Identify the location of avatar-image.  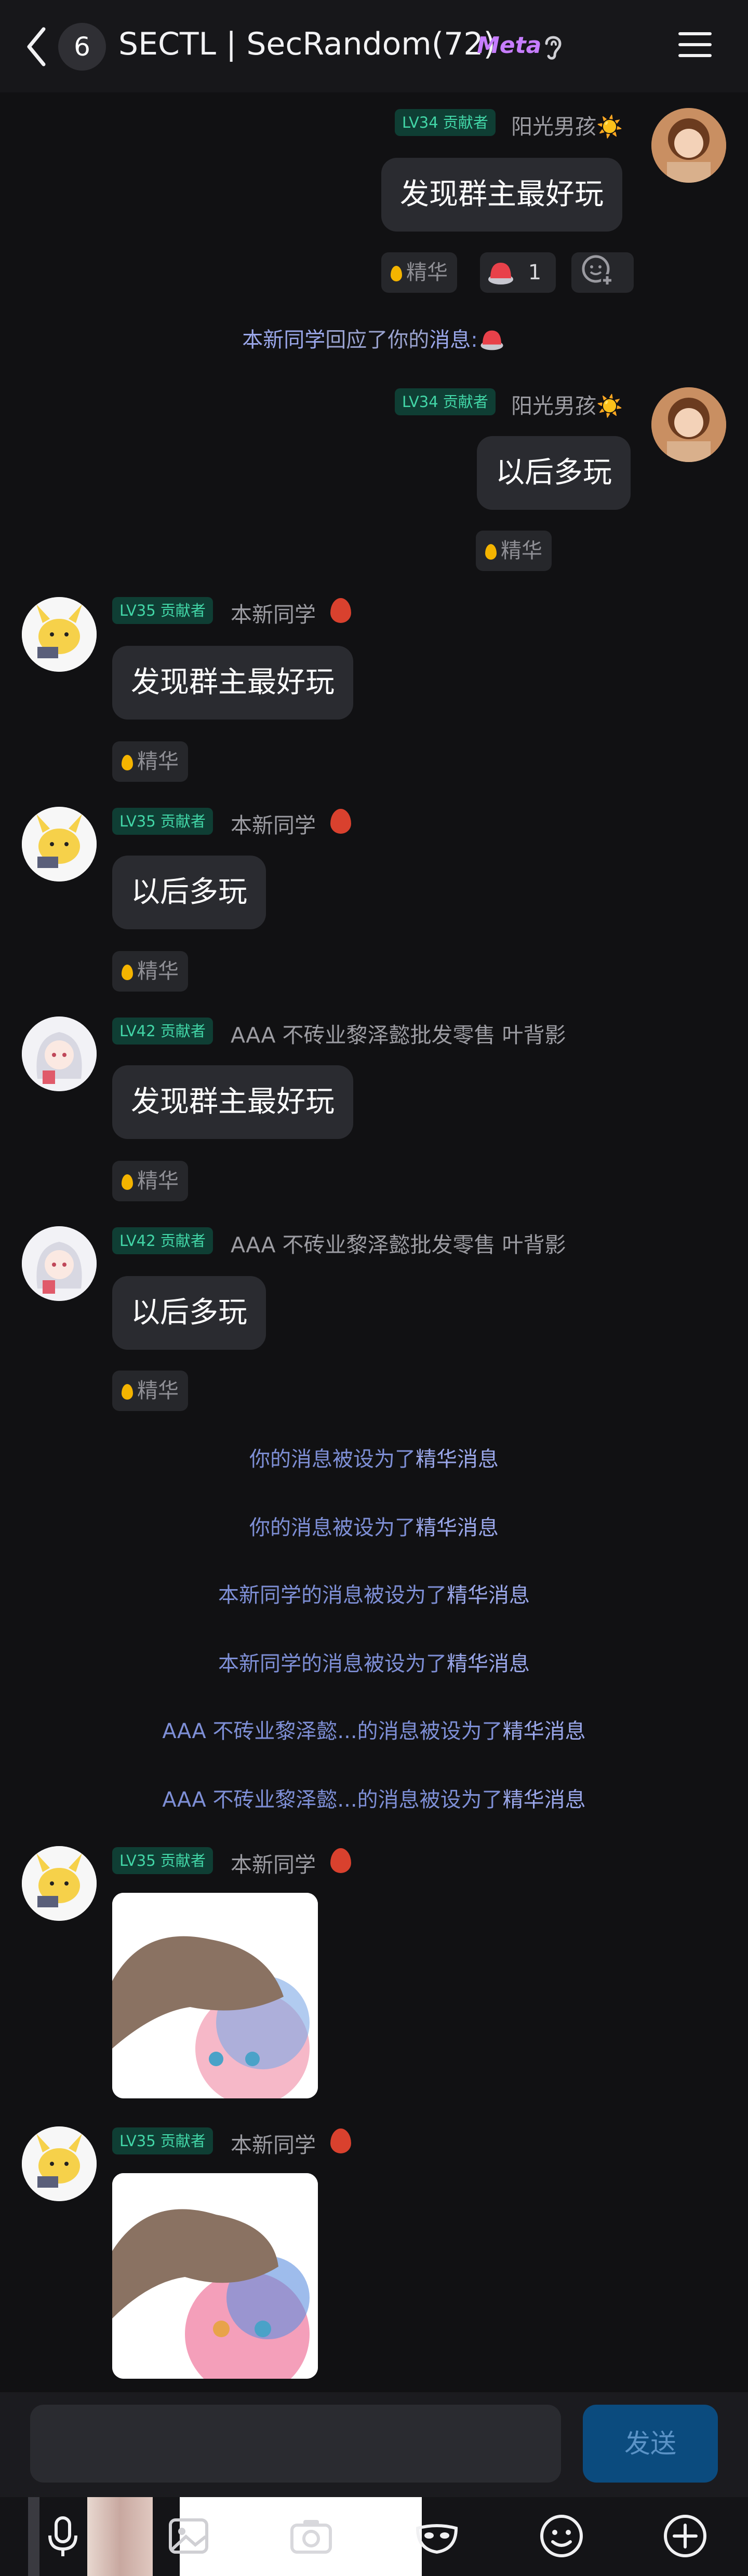
(689, 424).